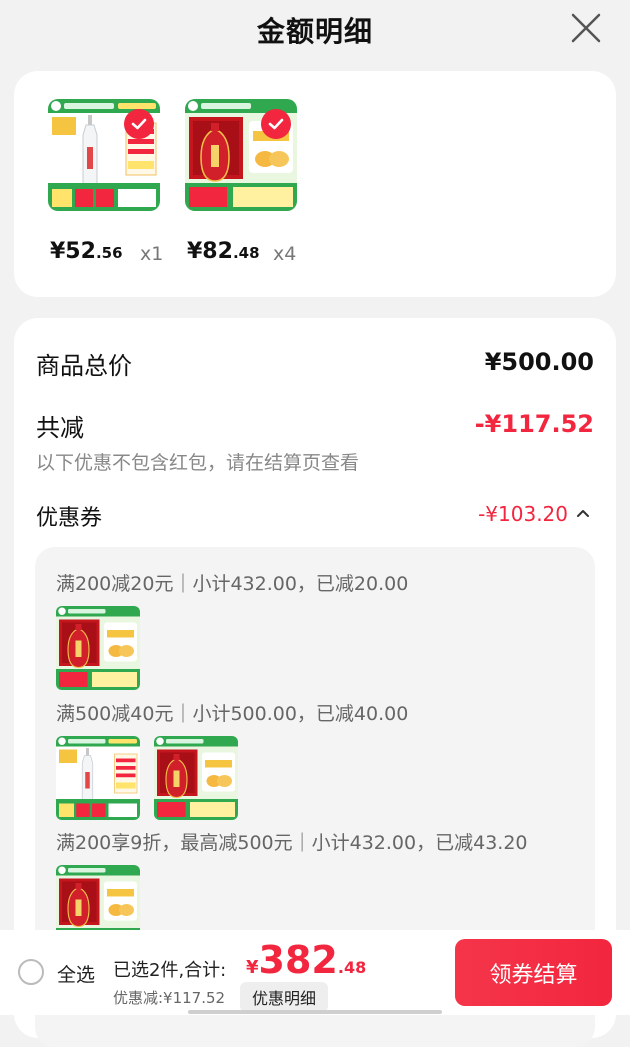 This screenshot has height=1047, width=630. What do you see at coordinates (246, 253) in the screenshot?
I see `price-decimal: .48` at bounding box center [246, 253].